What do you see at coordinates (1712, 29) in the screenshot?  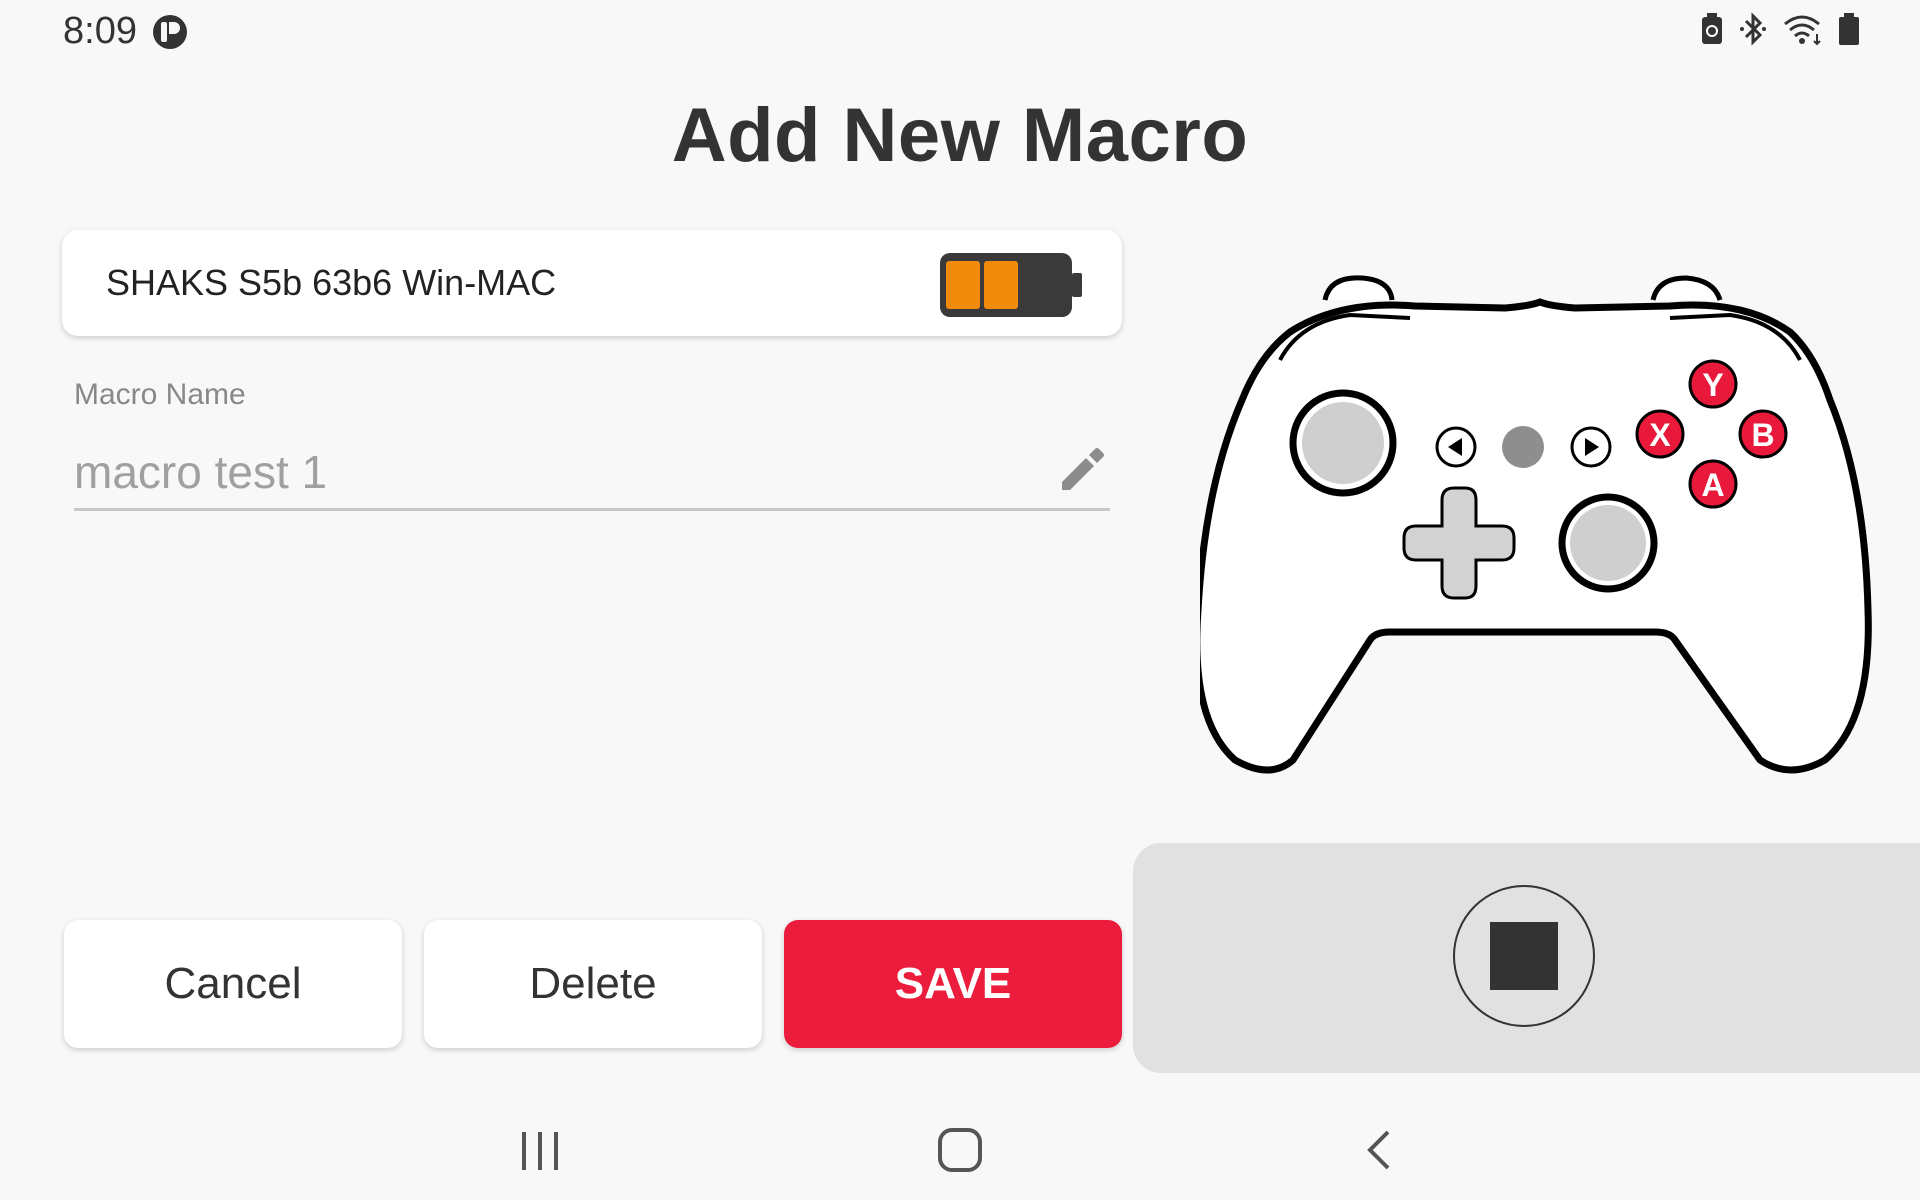 I see `battery-saver-icon` at bounding box center [1712, 29].